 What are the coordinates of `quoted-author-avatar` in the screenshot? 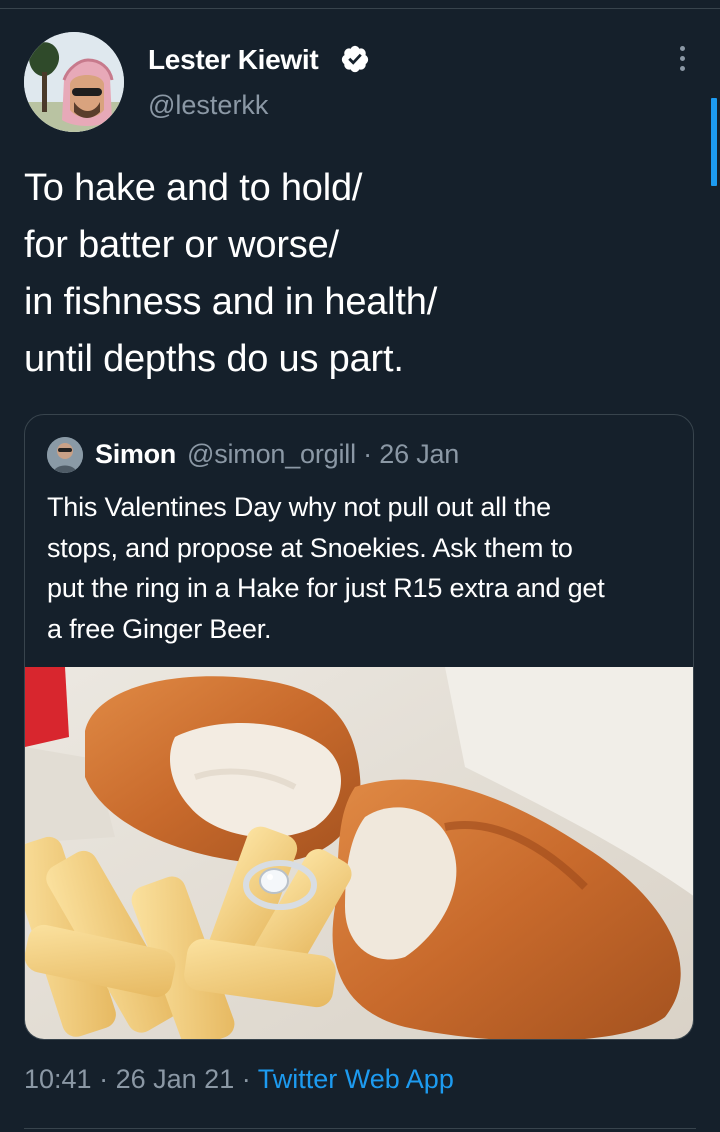 It's located at (65, 455).